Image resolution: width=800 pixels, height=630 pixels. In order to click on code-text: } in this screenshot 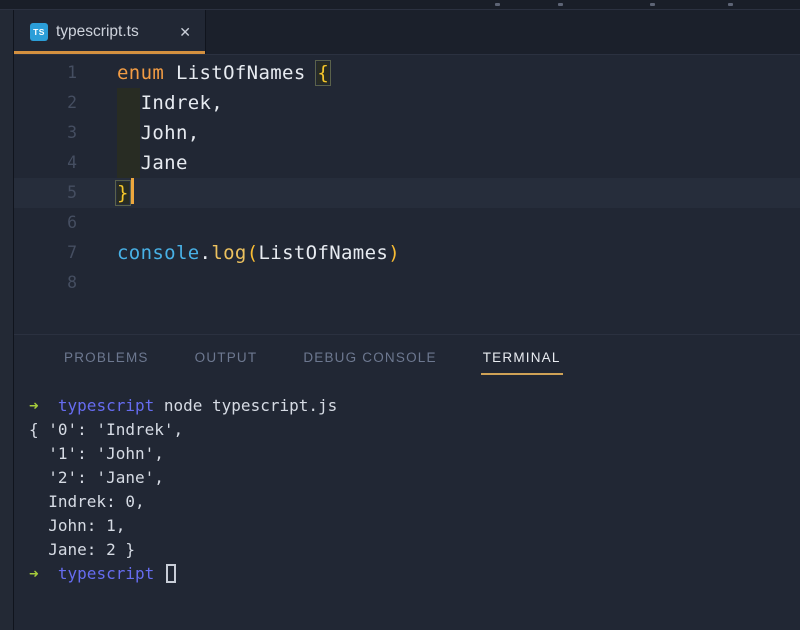, I will do `click(124, 193)`.